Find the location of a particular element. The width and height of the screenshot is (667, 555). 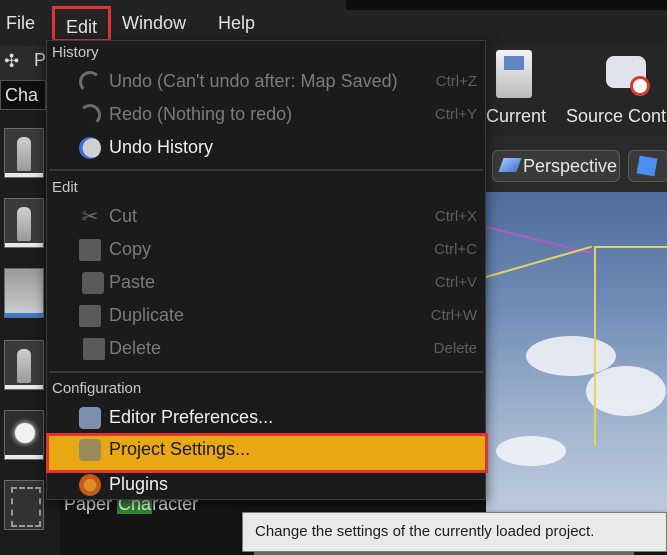

asset-thumbnail-level is located at coordinates (24, 293).